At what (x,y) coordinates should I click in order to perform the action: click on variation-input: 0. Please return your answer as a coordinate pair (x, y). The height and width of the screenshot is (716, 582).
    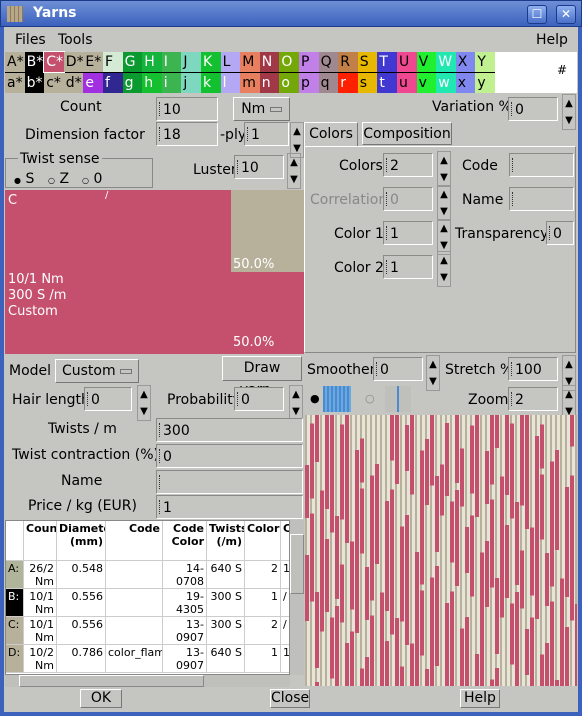
    Looking at the image, I should click on (533, 109).